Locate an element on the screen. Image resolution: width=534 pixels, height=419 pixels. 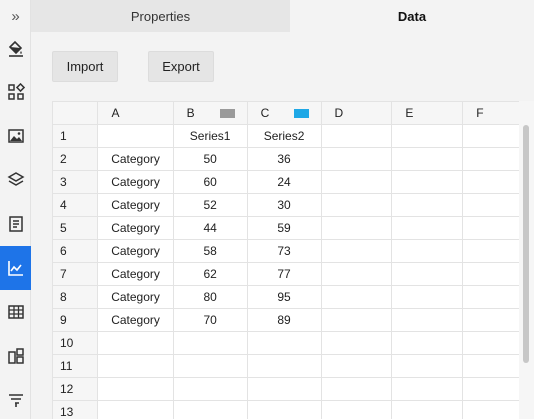
cell-c: 30 is located at coordinates (284, 205).